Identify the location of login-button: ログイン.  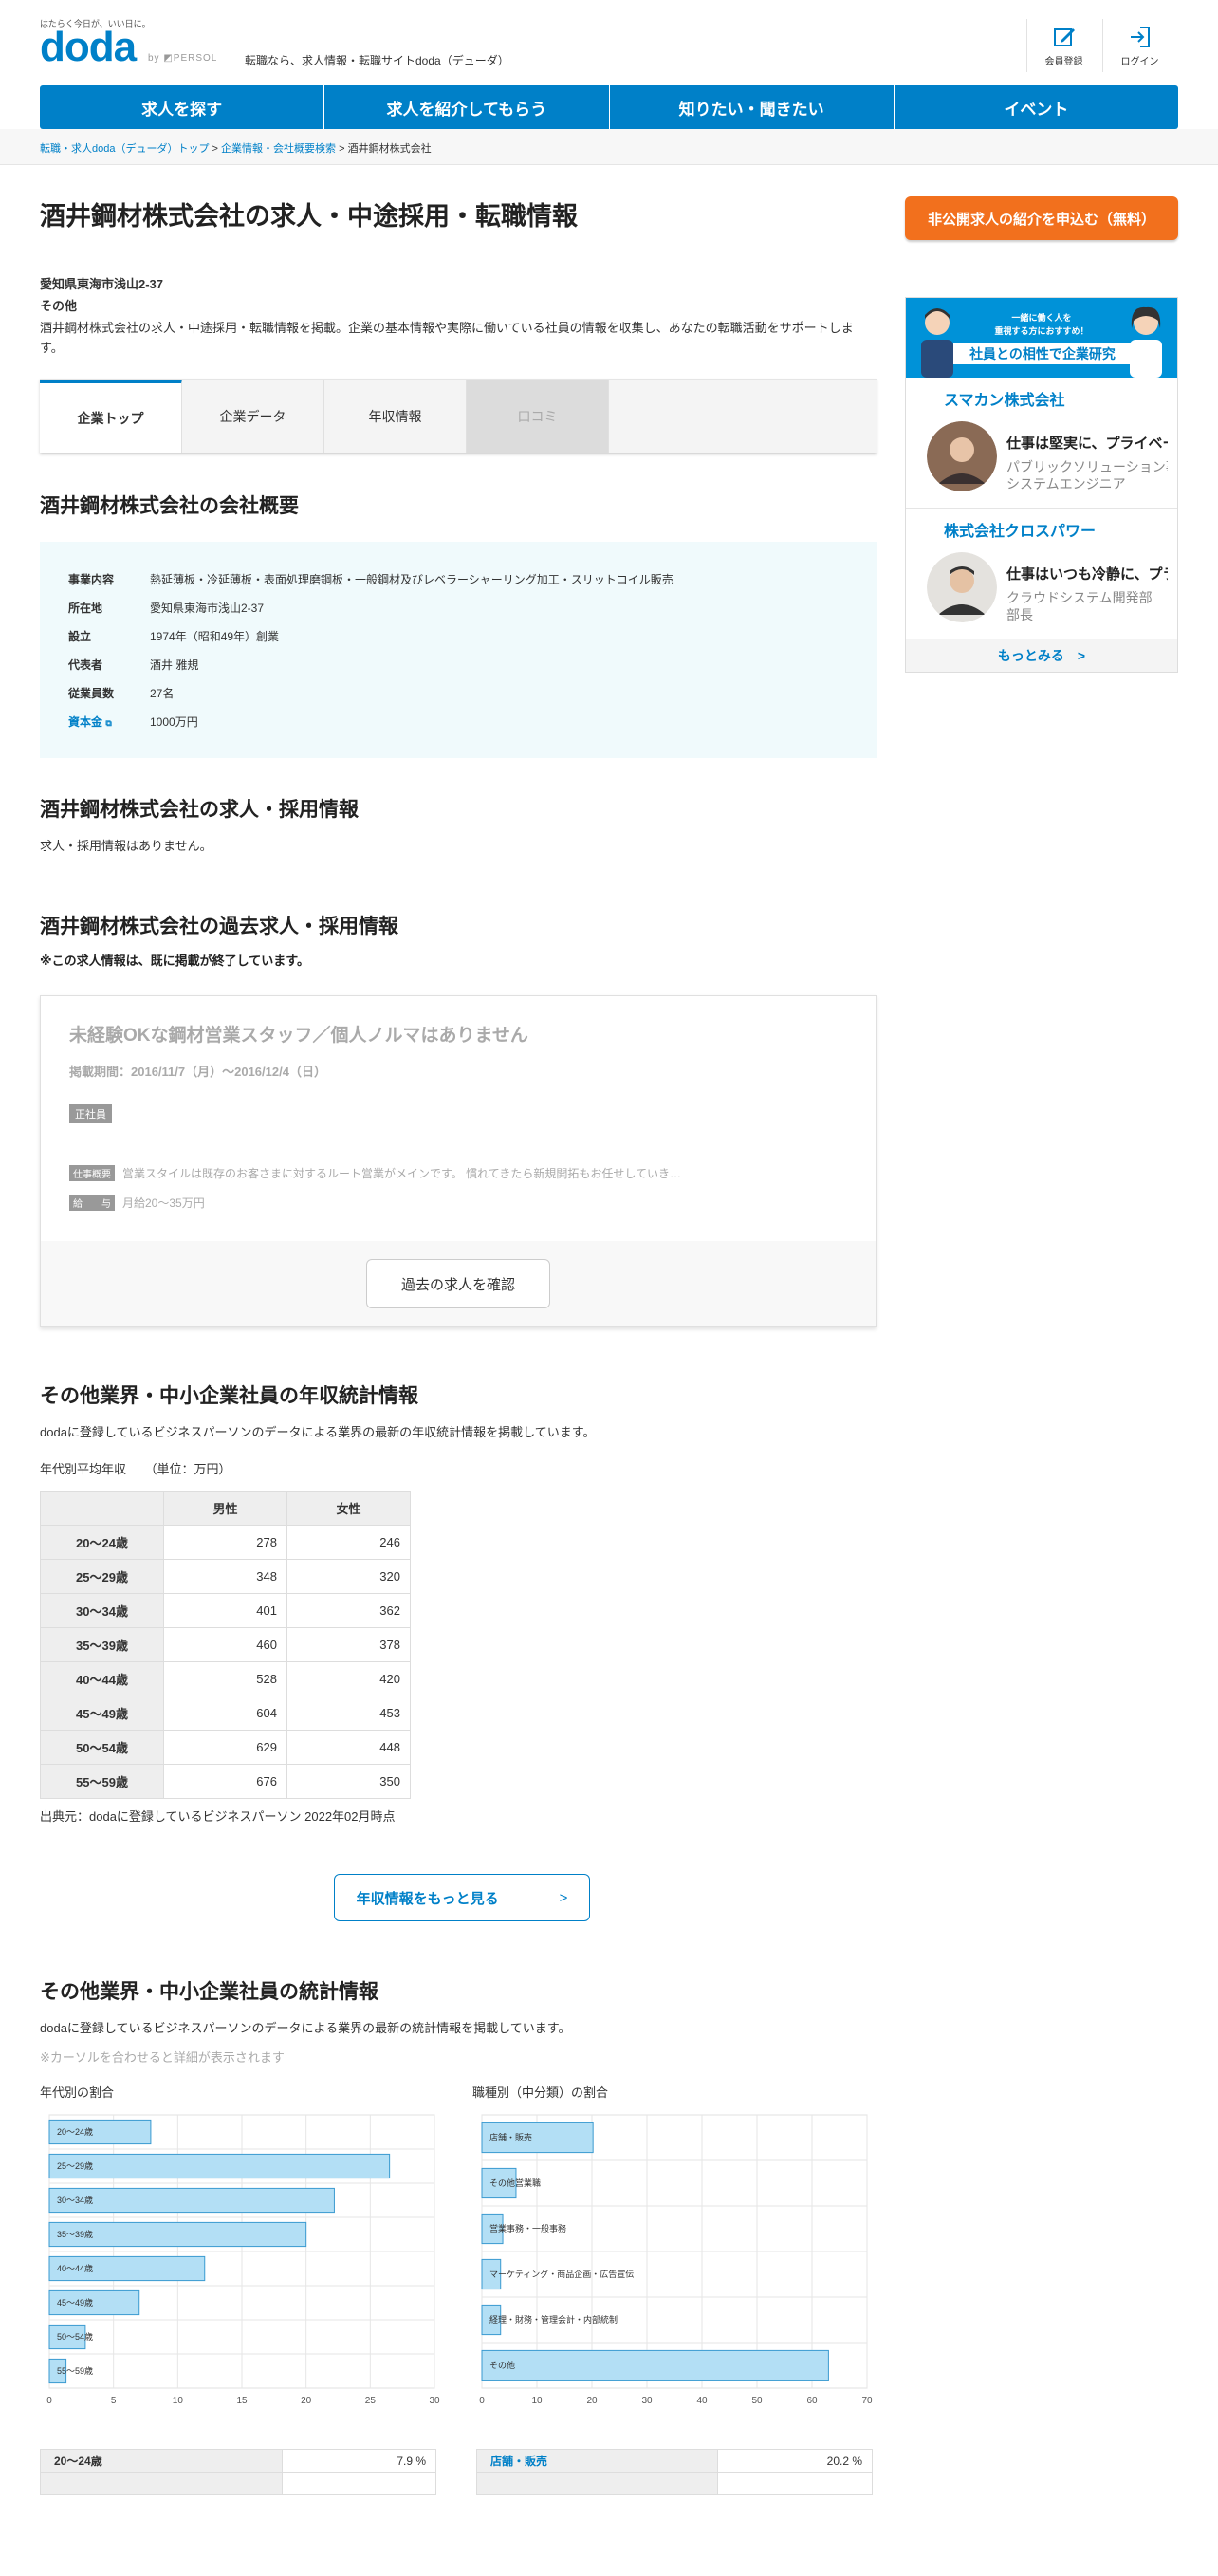
(1139, 45).